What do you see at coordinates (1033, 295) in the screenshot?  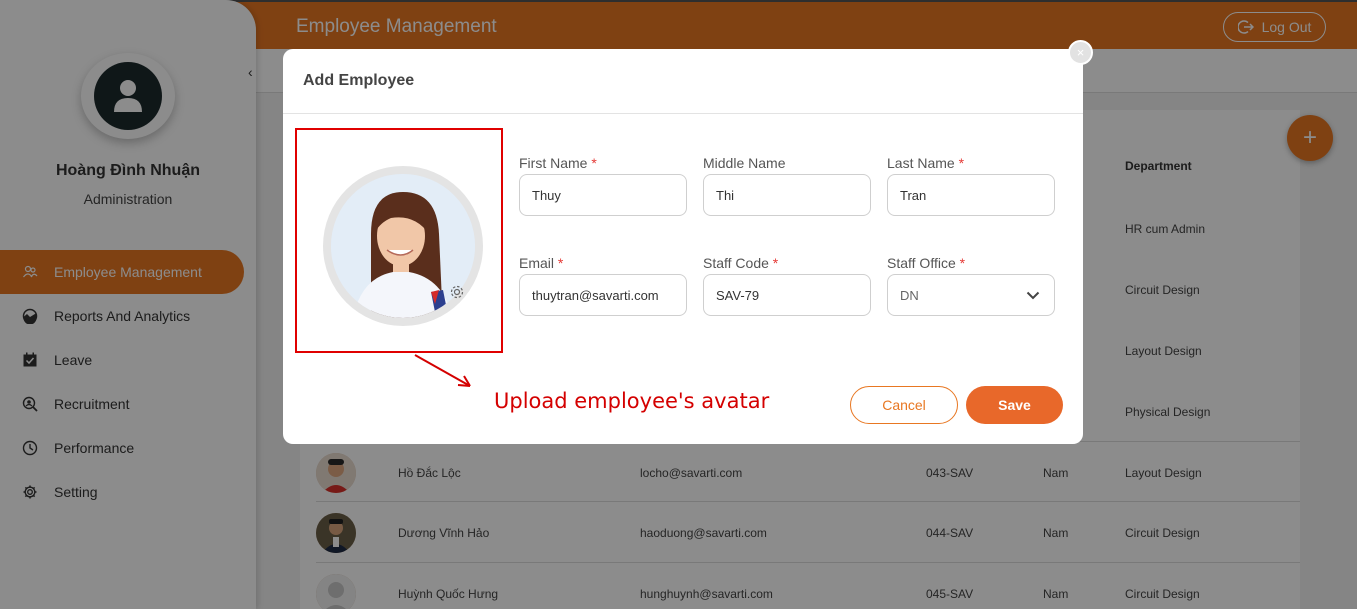 I see `chevron-down-icon` at bounding box center [1033, 295].